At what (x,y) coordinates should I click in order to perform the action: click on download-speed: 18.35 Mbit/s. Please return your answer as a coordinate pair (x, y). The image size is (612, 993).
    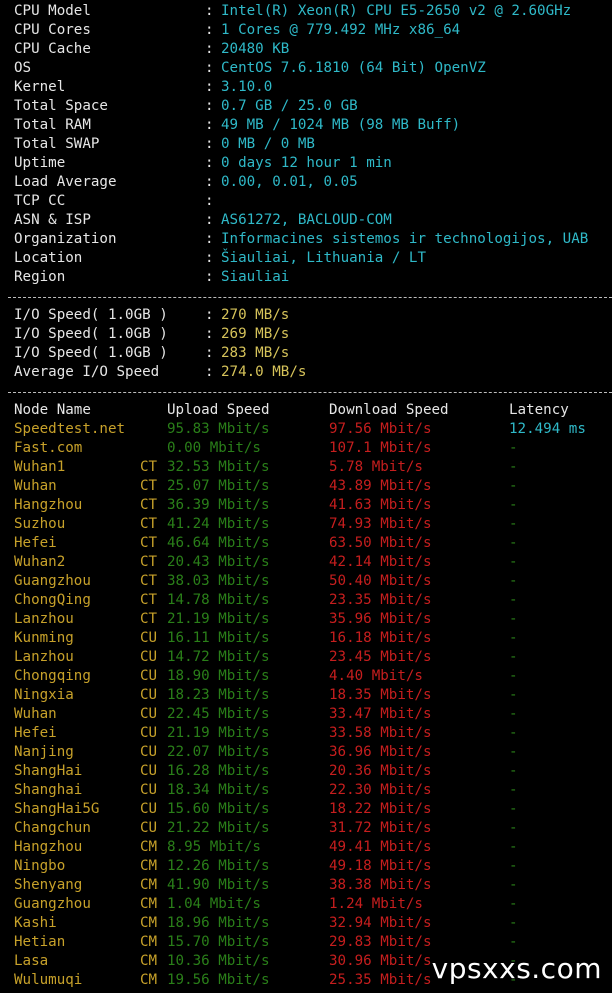
    Looking at the image, I should click on (380, 695).